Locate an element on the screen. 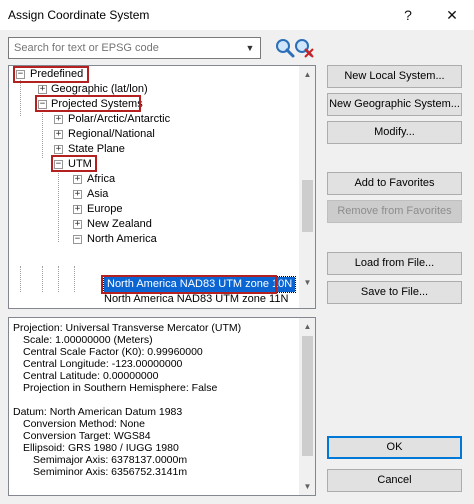 The image size is (474, 504). close-button: ✕ is located at coordinates (452, 15).